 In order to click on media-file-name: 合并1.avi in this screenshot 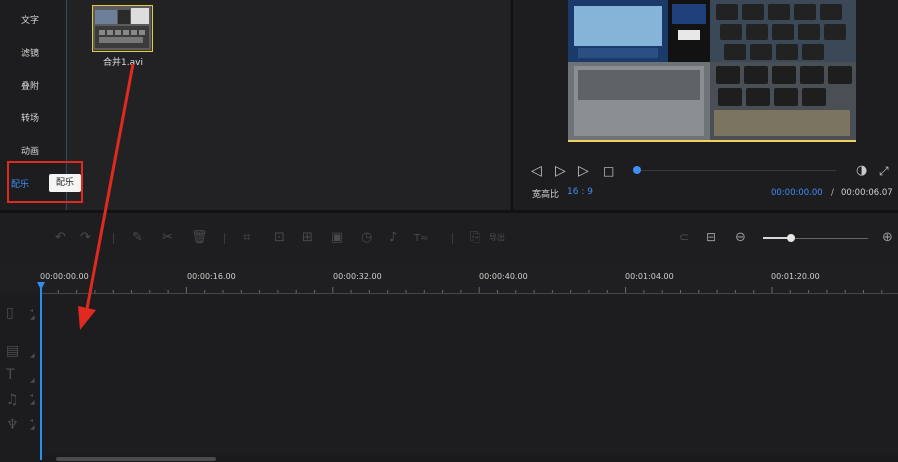, I will do `click(123, 61)`.